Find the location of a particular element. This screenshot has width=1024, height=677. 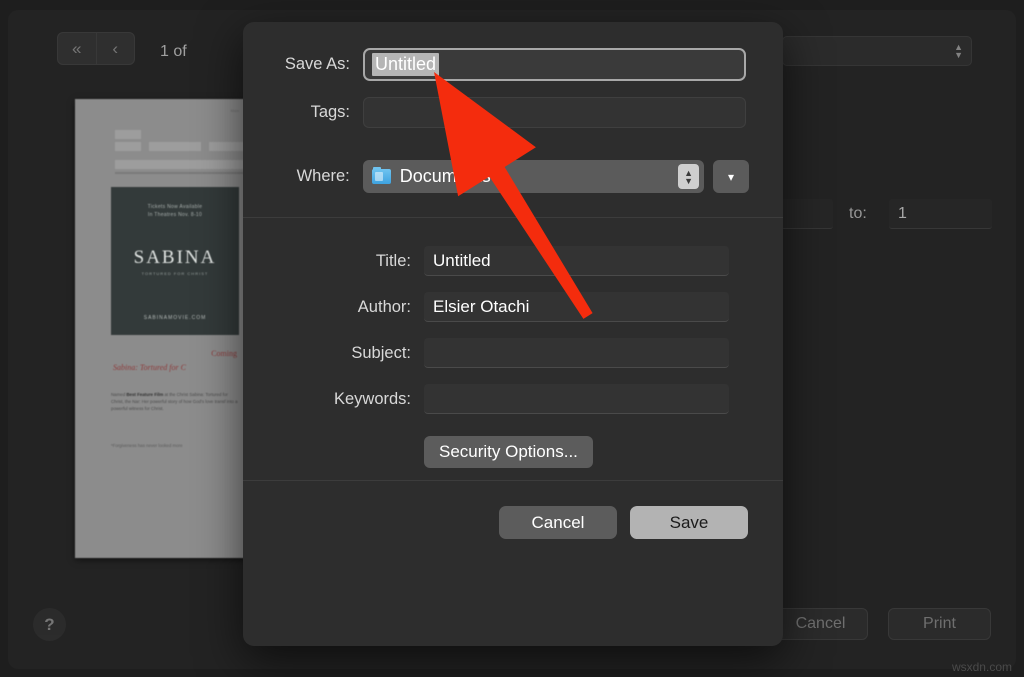

first-page-button: « is located at coordinates (77, 48).